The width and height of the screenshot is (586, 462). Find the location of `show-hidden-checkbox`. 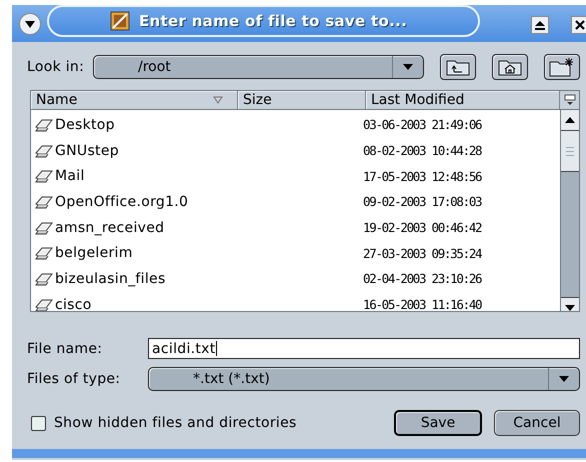

show-hidden-checkbox is located at coordinates (38, 423).